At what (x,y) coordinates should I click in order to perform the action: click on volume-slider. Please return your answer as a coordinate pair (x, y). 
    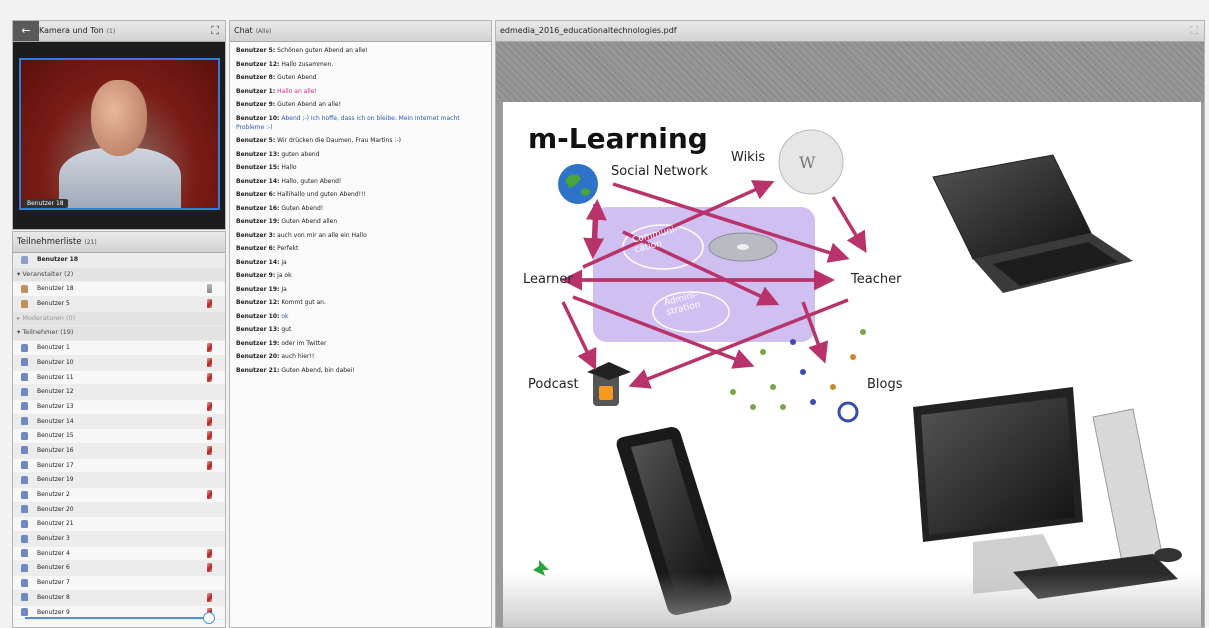
    Looking at the image, I should click on (120, 618).